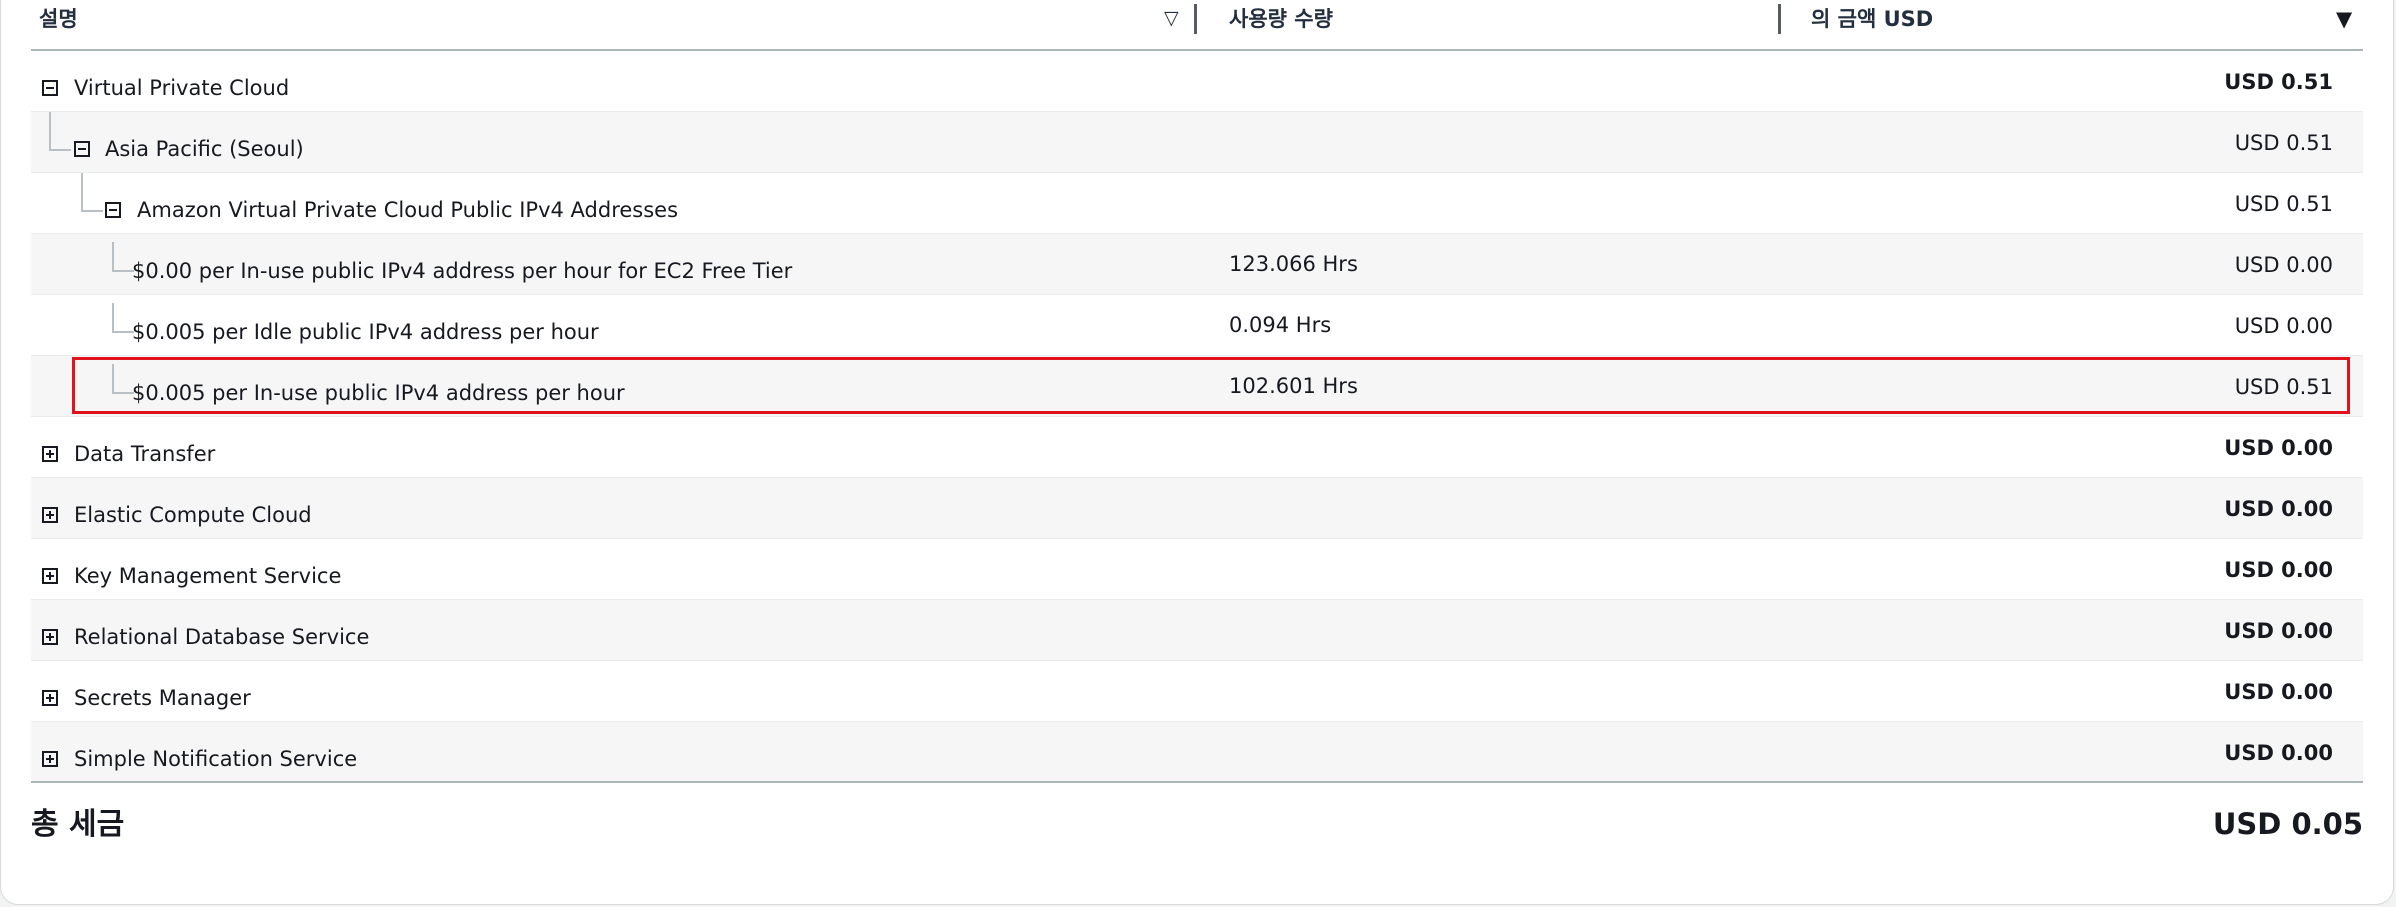  I want to click on table-row-simple-notification-service: Simple Notification Service USD 0.00, so click(1197, 752).